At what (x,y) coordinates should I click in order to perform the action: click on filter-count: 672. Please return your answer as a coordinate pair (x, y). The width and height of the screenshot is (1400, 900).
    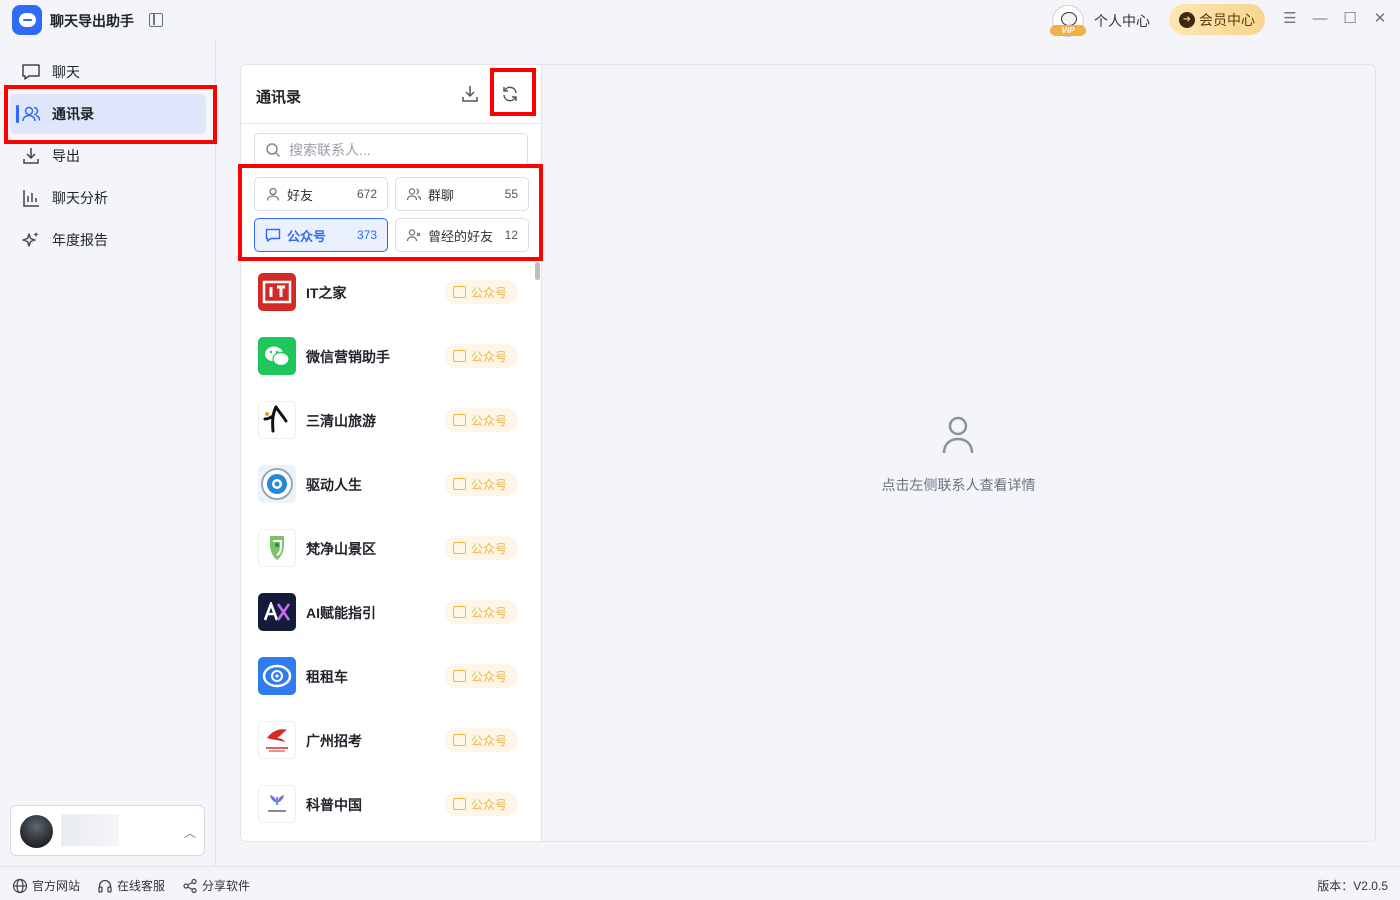
    Looking at the image, I should click on (366, 194).